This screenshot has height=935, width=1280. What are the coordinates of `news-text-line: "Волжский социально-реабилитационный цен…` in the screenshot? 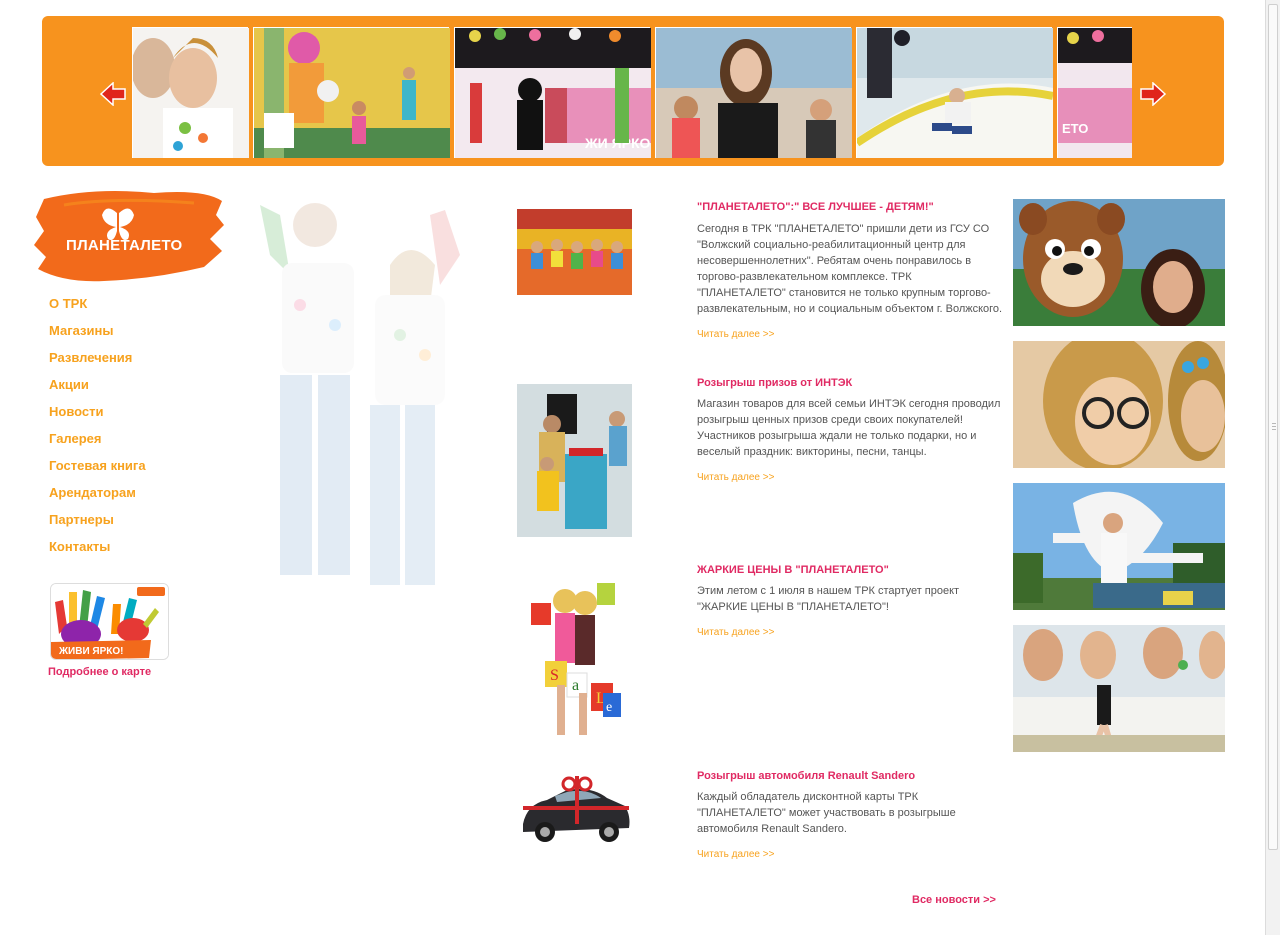 It's located at (831, 245).